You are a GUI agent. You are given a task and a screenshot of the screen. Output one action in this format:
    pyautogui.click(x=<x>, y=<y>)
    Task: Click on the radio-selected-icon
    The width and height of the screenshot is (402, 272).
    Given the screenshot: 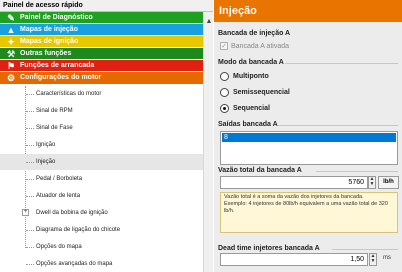 What is the action you would take?
    pyautogui.click(x=224, y=108)
    